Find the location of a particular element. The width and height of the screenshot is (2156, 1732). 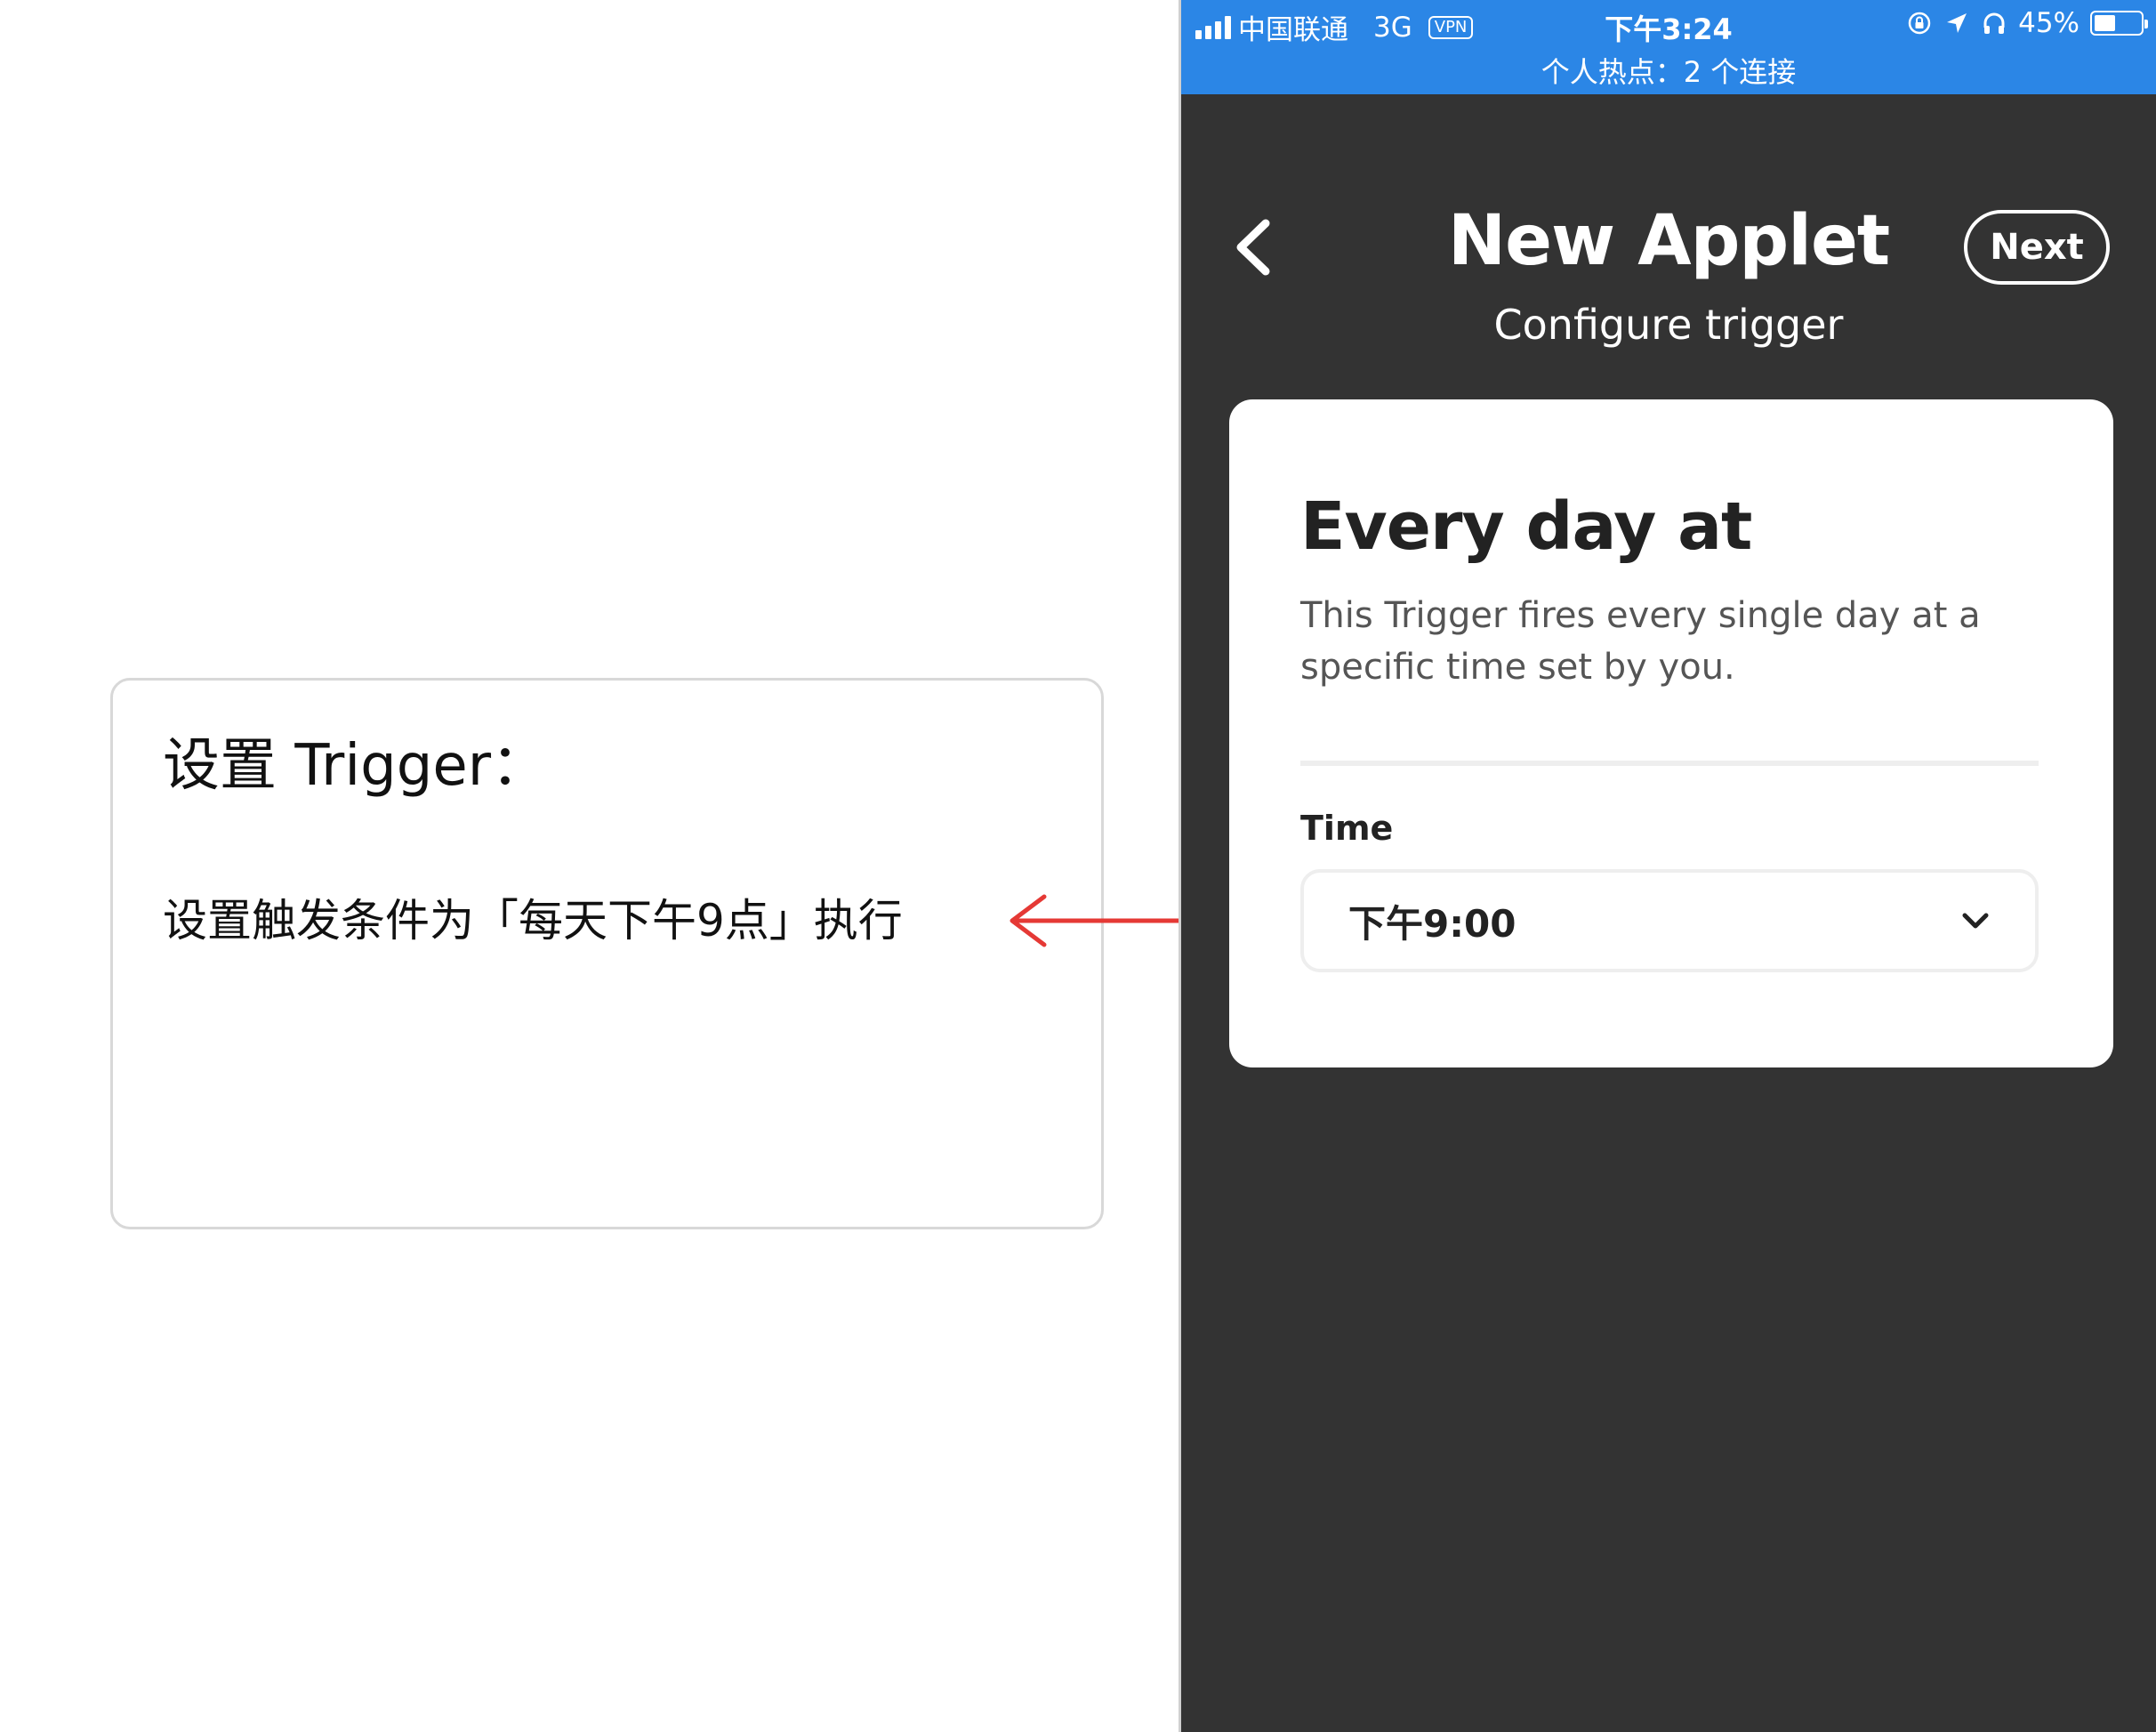

divider is located at coordinates (1670, 764).